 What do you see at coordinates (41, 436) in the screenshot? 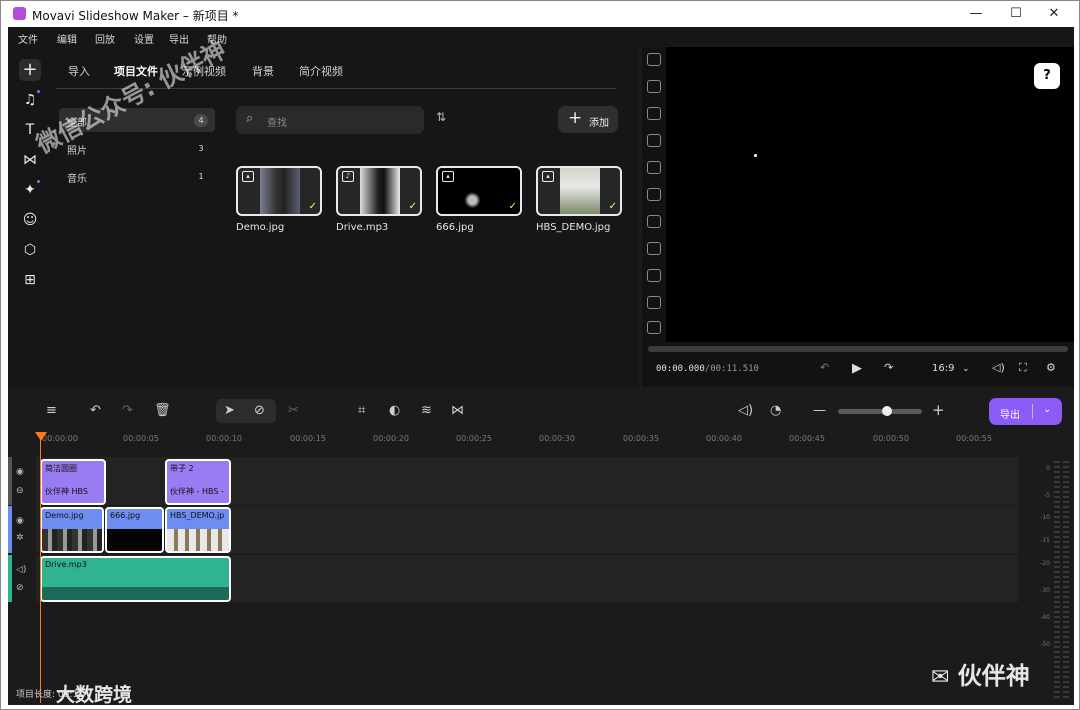
I see `playhead-handle` at bounding box center [41, 436].